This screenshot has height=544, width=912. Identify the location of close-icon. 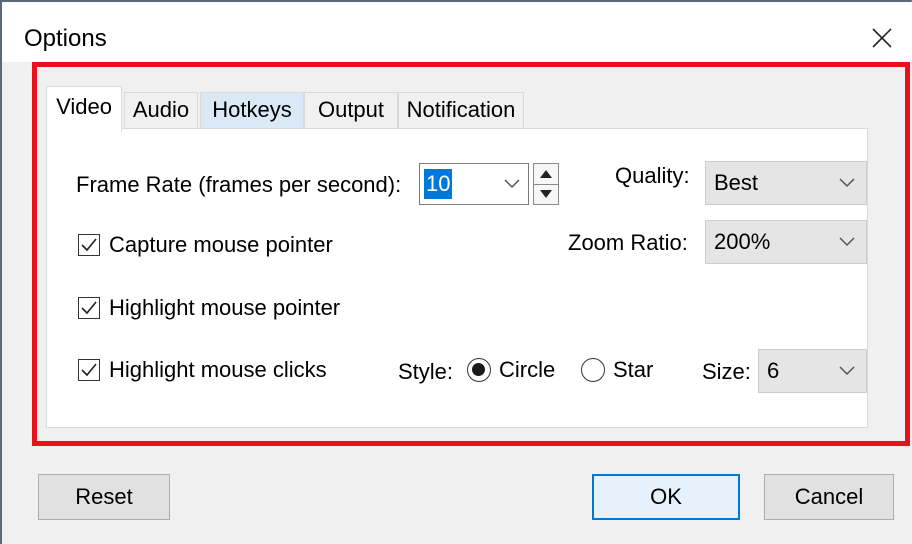
(882, 38).